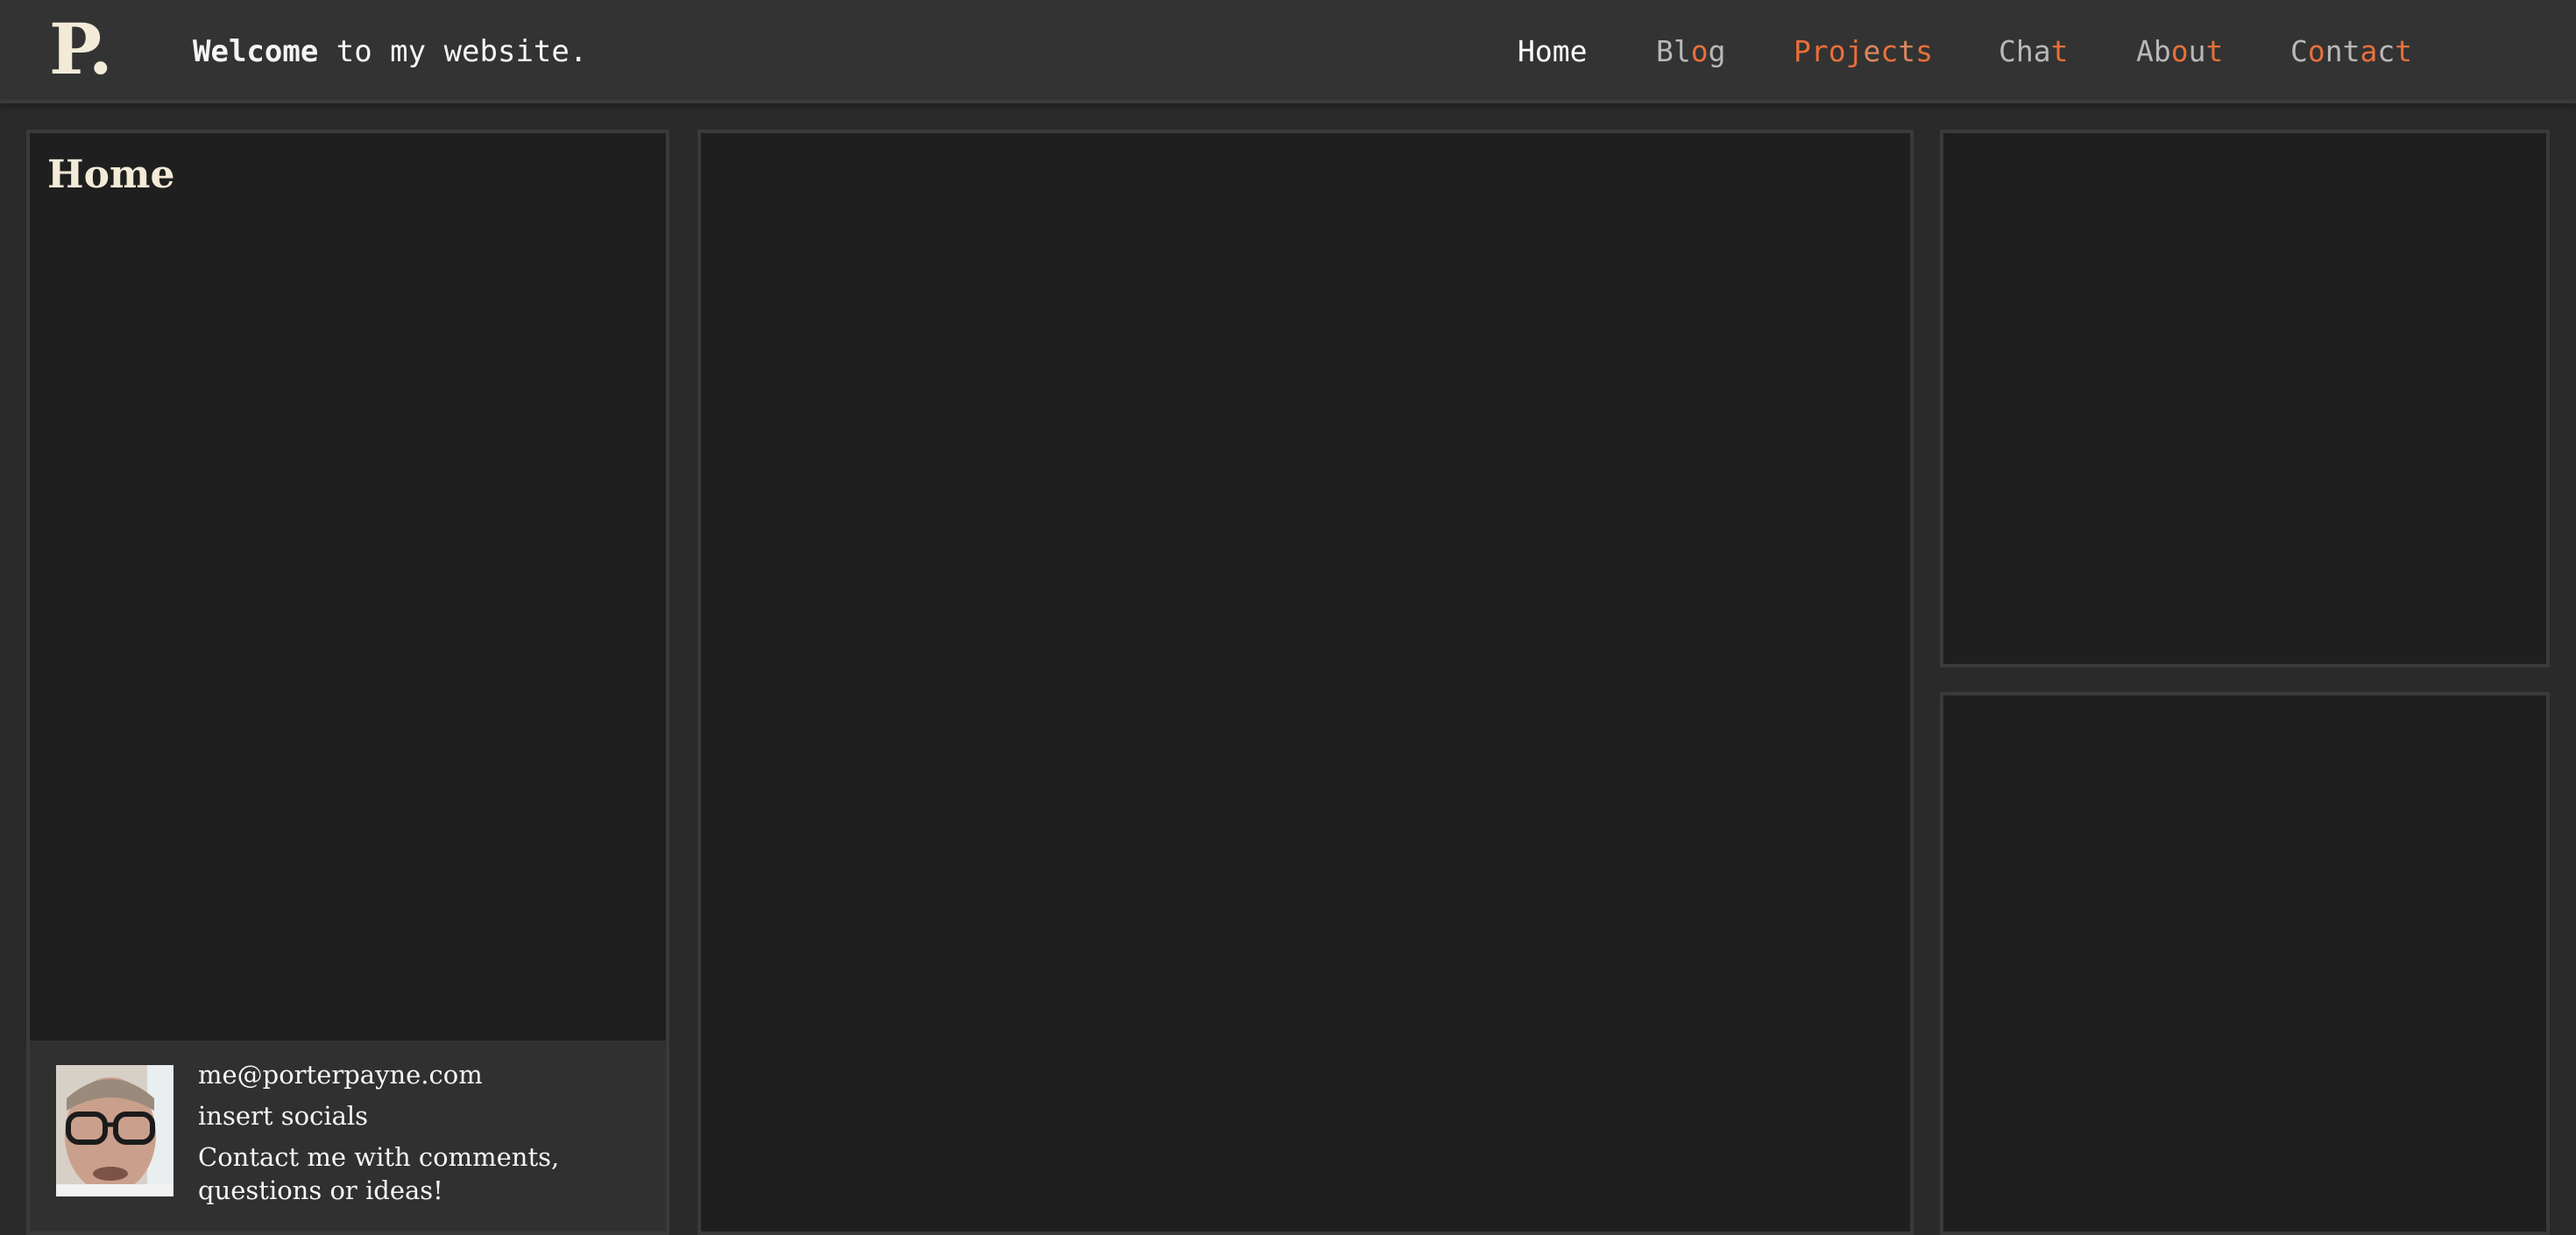 Image resolution: width=2576 pixels, height=1235 pixels. I want to click on nav-chat: Chat, so click(2034, 52).